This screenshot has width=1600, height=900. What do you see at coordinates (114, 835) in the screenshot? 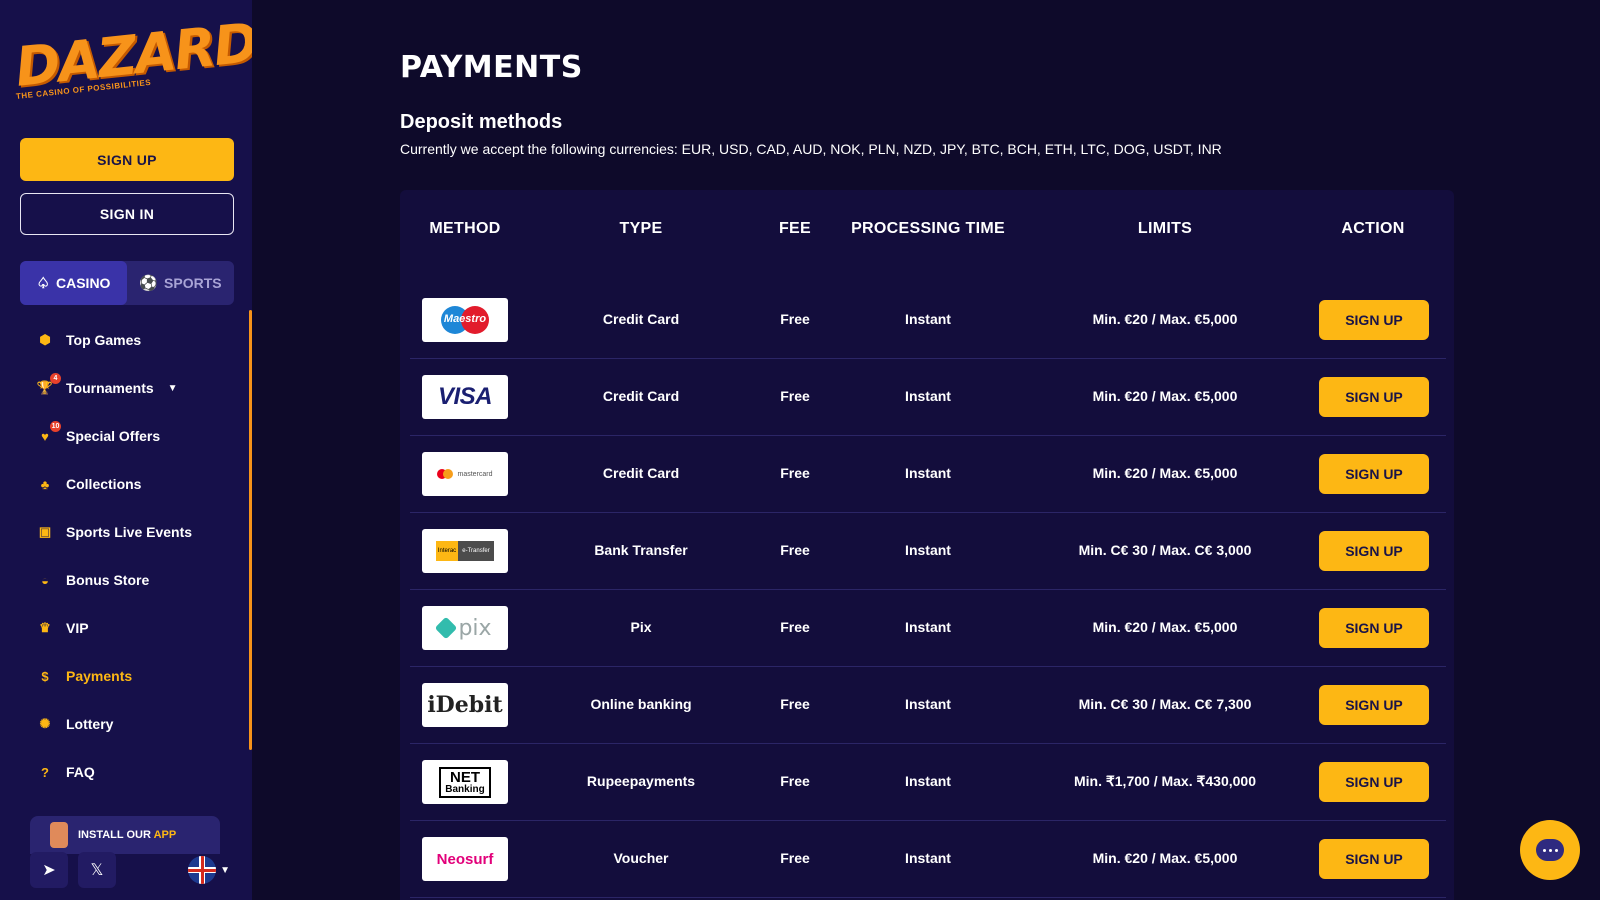
I see `install-app-label: INSTALL OUR` at bounding box center [114, 835].